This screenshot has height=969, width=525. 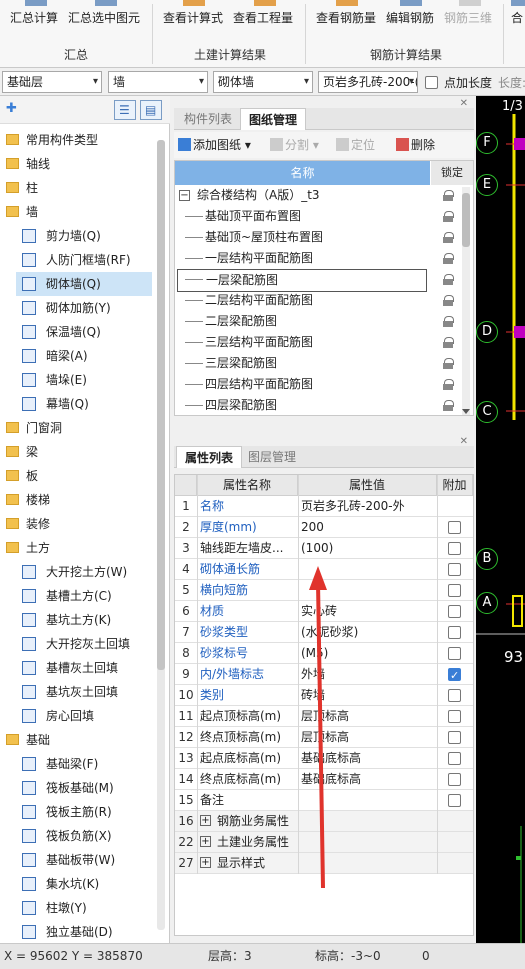 What do you see at coordinates (84, 596) in the screenshot?
I see `tree-item: 基槽土方(C)` at bounding box center [84, 596].